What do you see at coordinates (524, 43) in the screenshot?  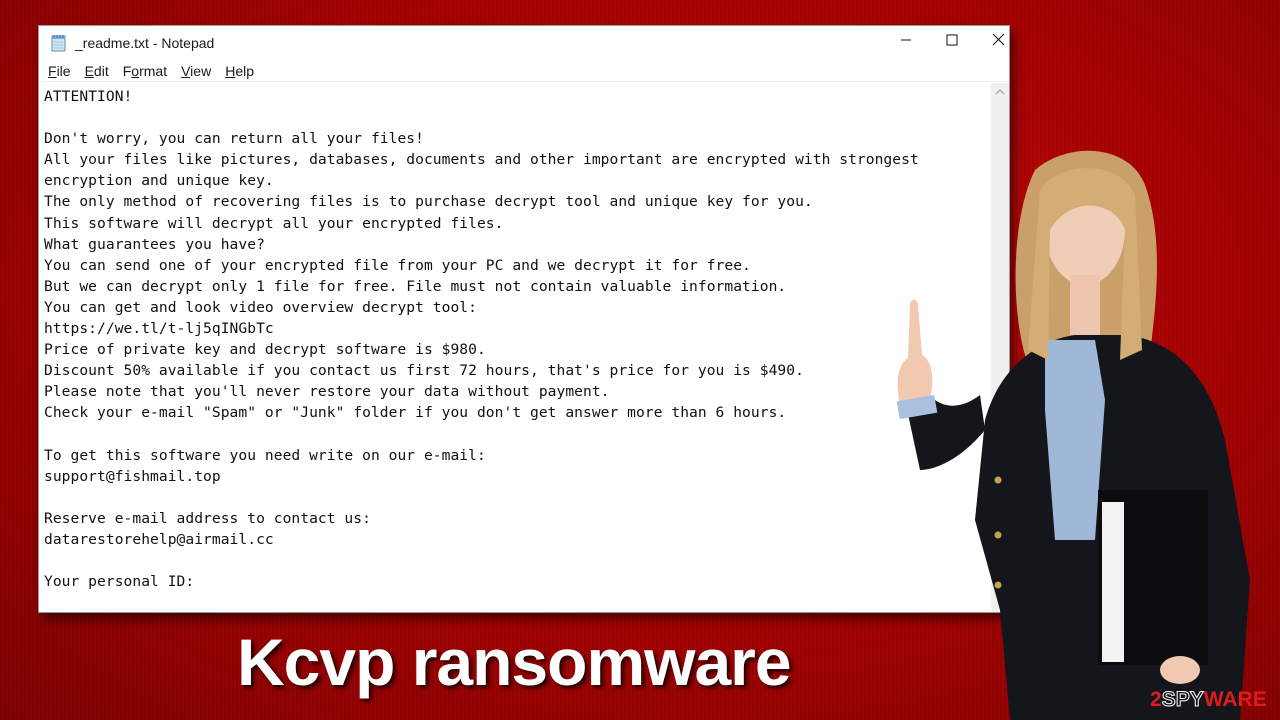 I see `title-bar: _readme.txt - Notepad` at bounding box center [524, 43].